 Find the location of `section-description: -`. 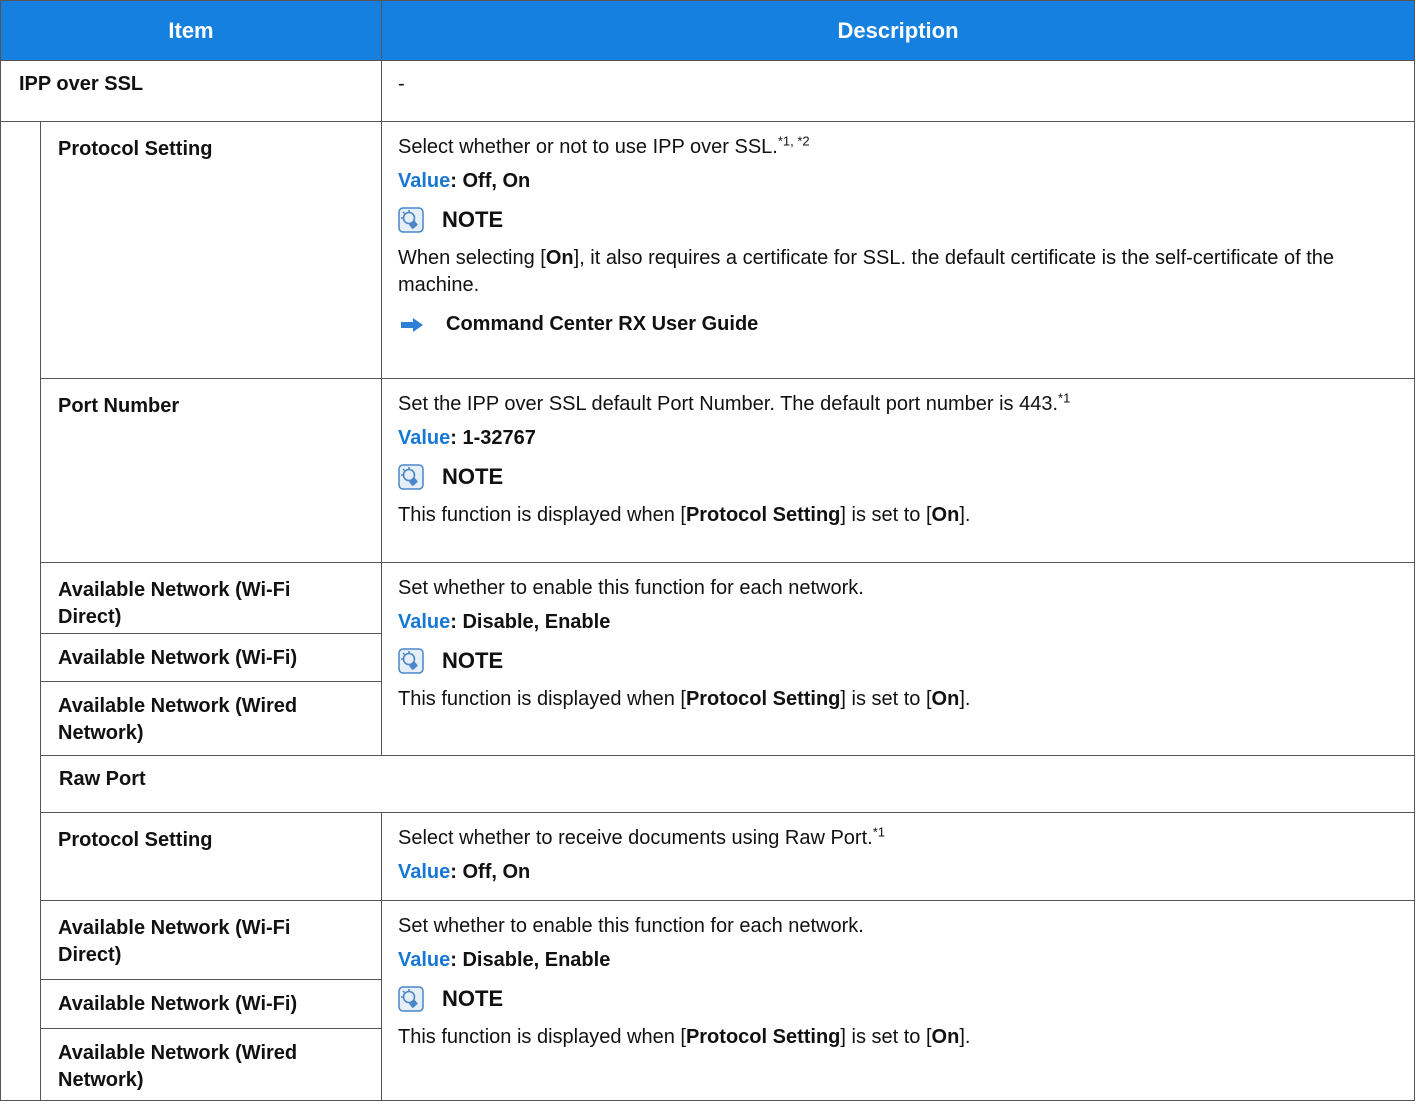

section-description: - is located at coordinates (401, 84).